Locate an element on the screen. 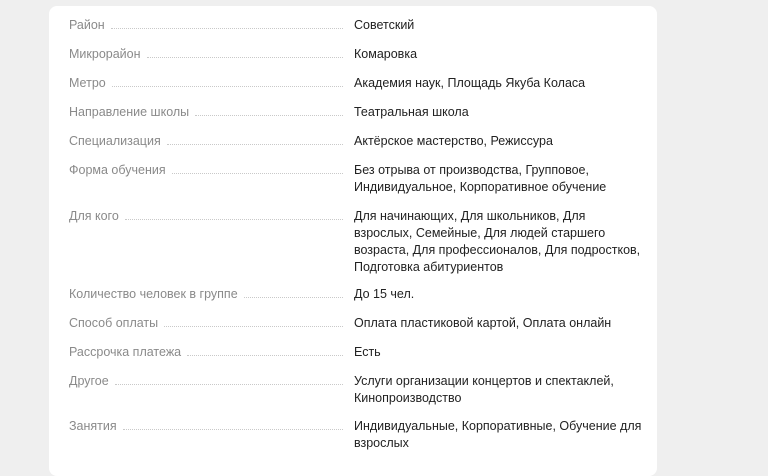 Image resolution: width=768 pixels, height=476 pixels. detail-value: Оплата пластиковой картой, Оплата онлайн is located at coordinates (483, 323).